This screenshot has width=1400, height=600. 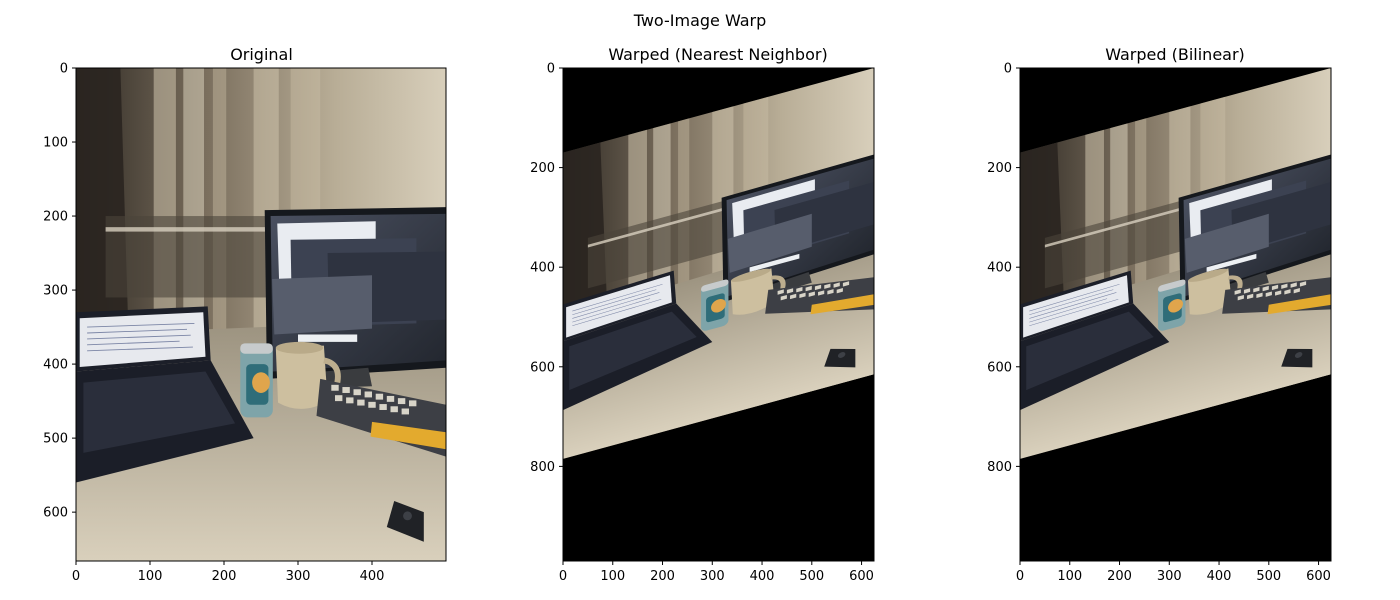 What do you see at coordinates (700, 20) in the screenshot?
I see `figure-suptitle: Two-Image Warp` at bounding box center [700, 20].